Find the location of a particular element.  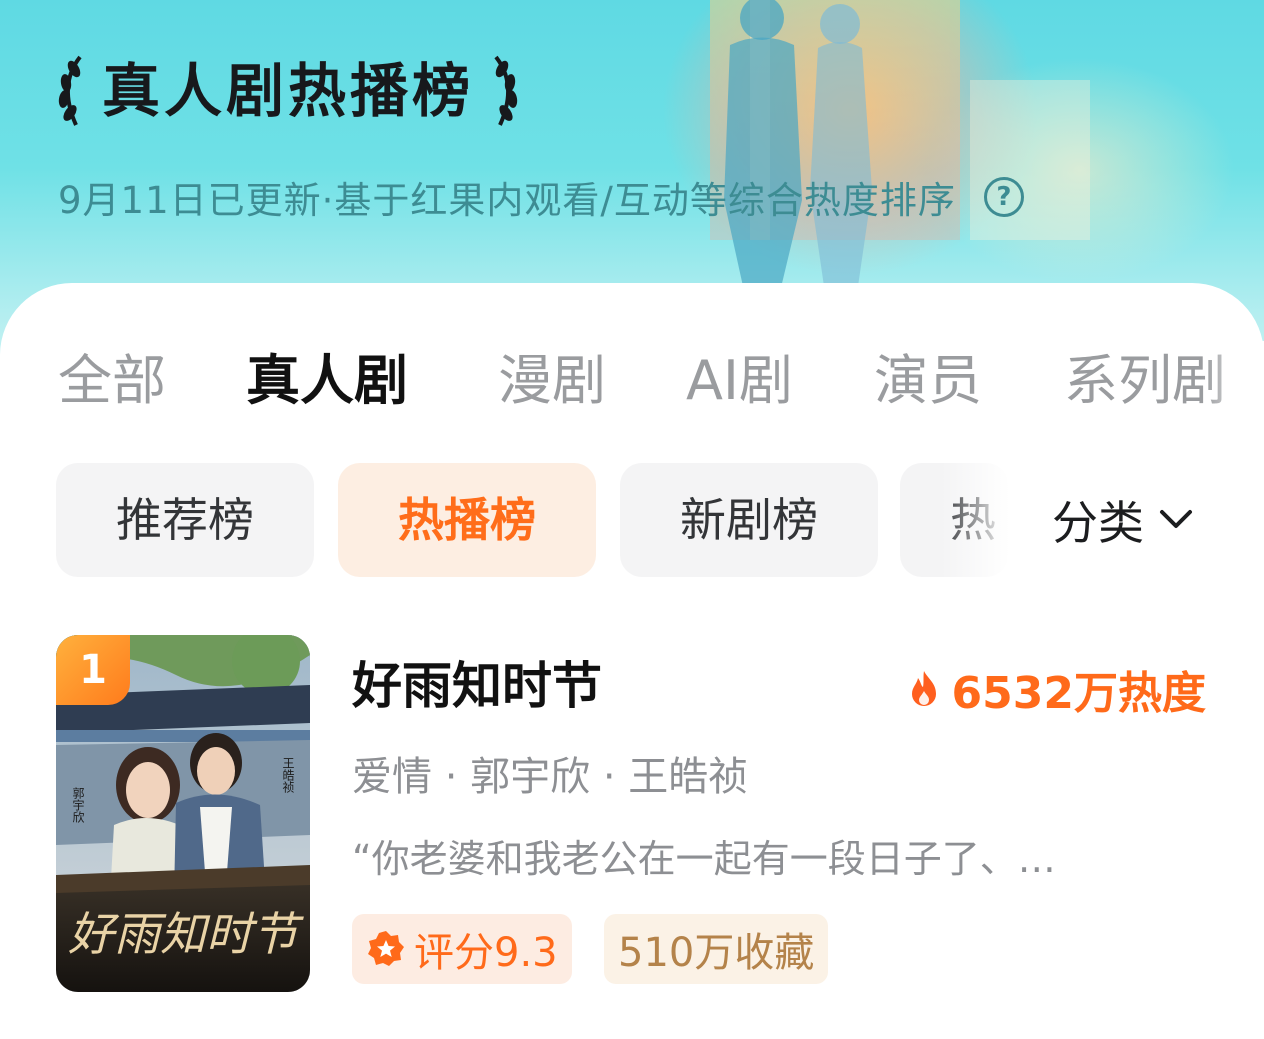

chip-recommended: 推荐榜 is located at coordinates (185, 520).